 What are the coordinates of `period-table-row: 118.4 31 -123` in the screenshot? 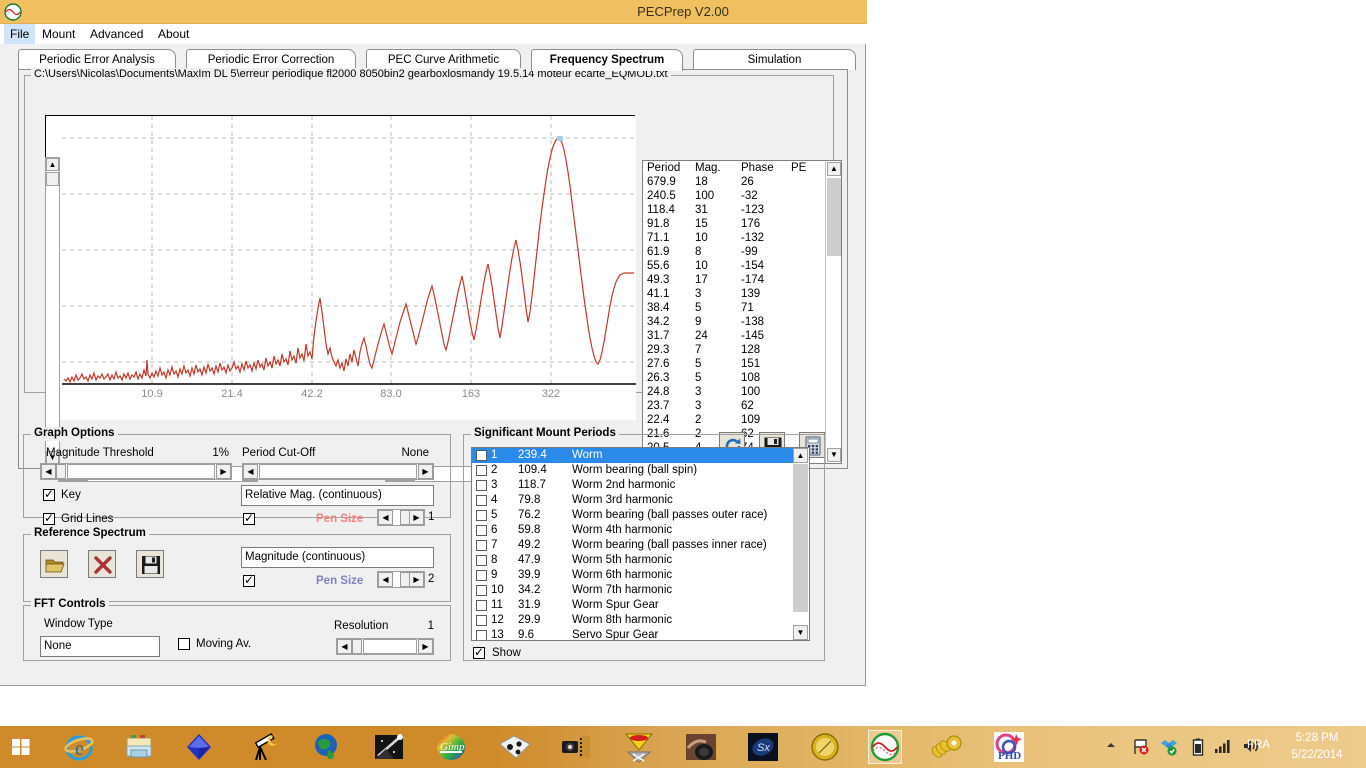 It's located at (734, 210).